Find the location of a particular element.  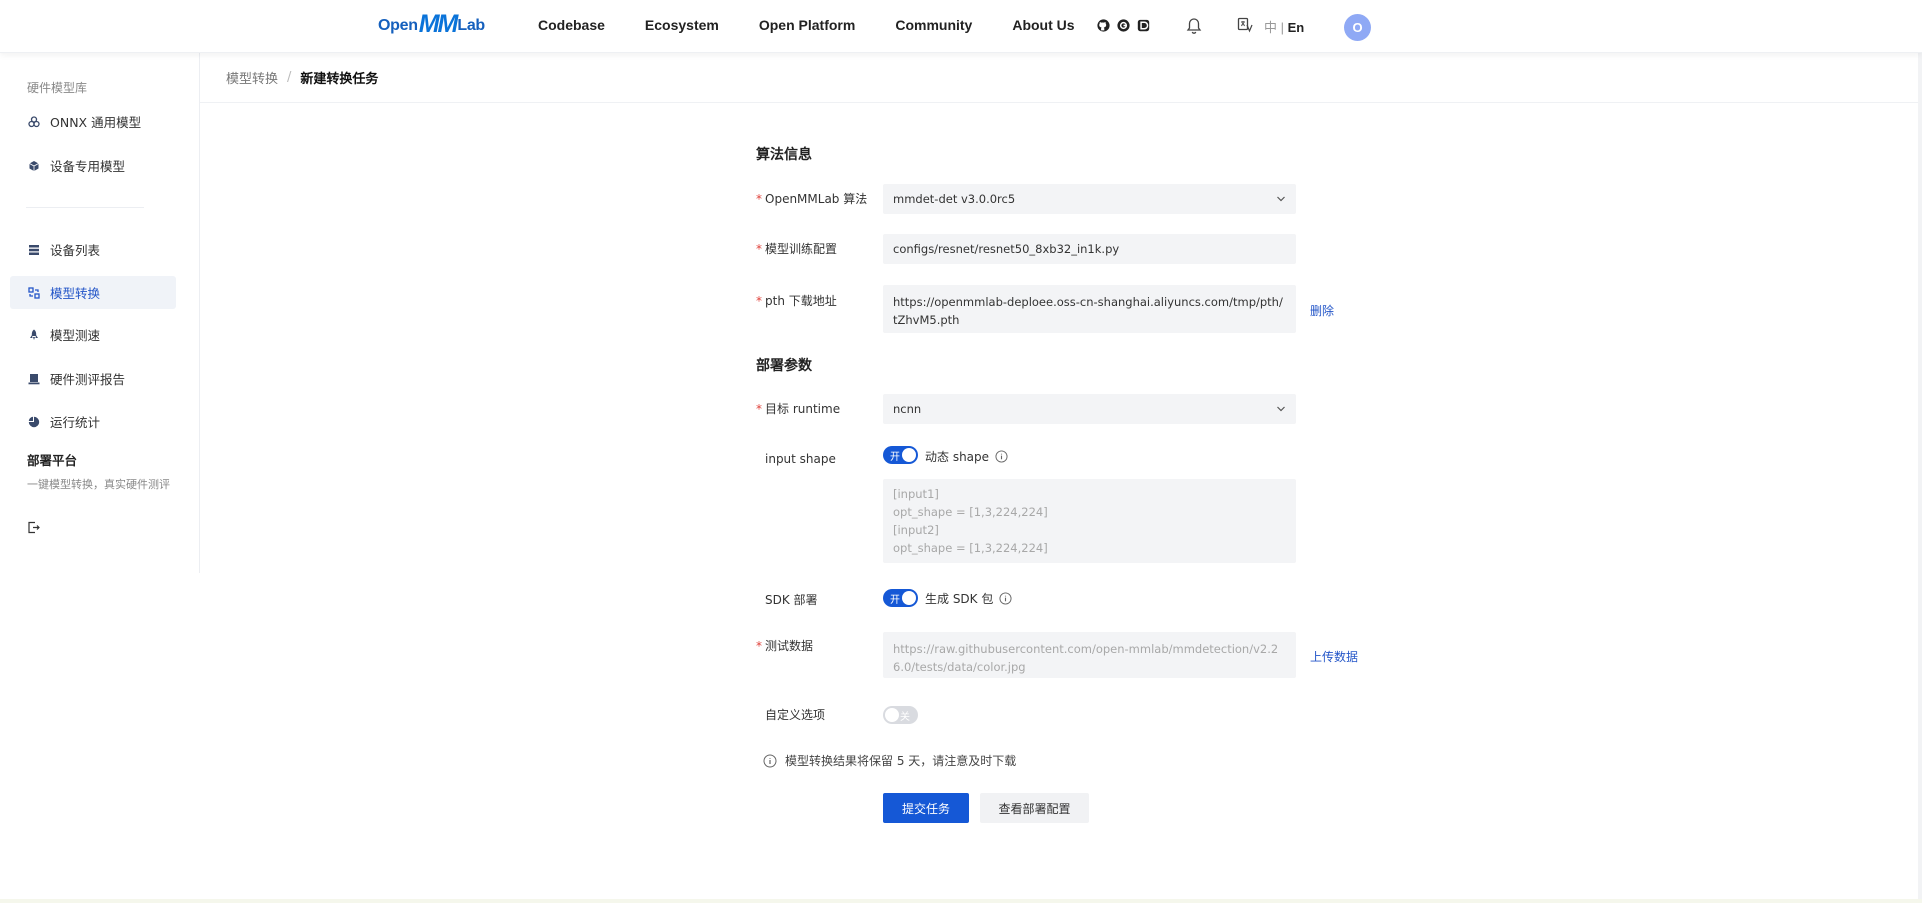

sidebar-item-label: 设备专用模型 is located at coordinates (88, 166).